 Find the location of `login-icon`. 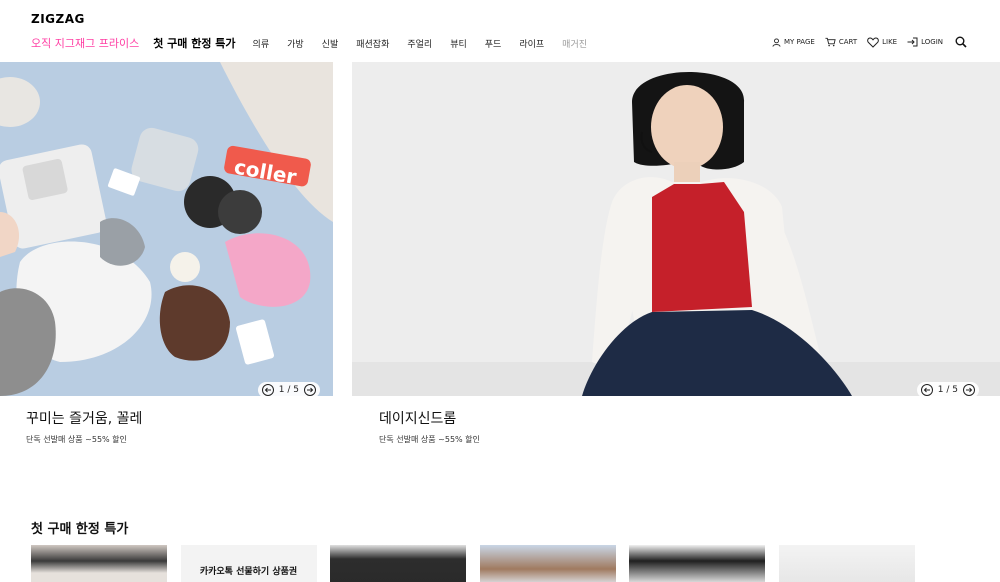

login-icon is located at coordinates (912, 42).